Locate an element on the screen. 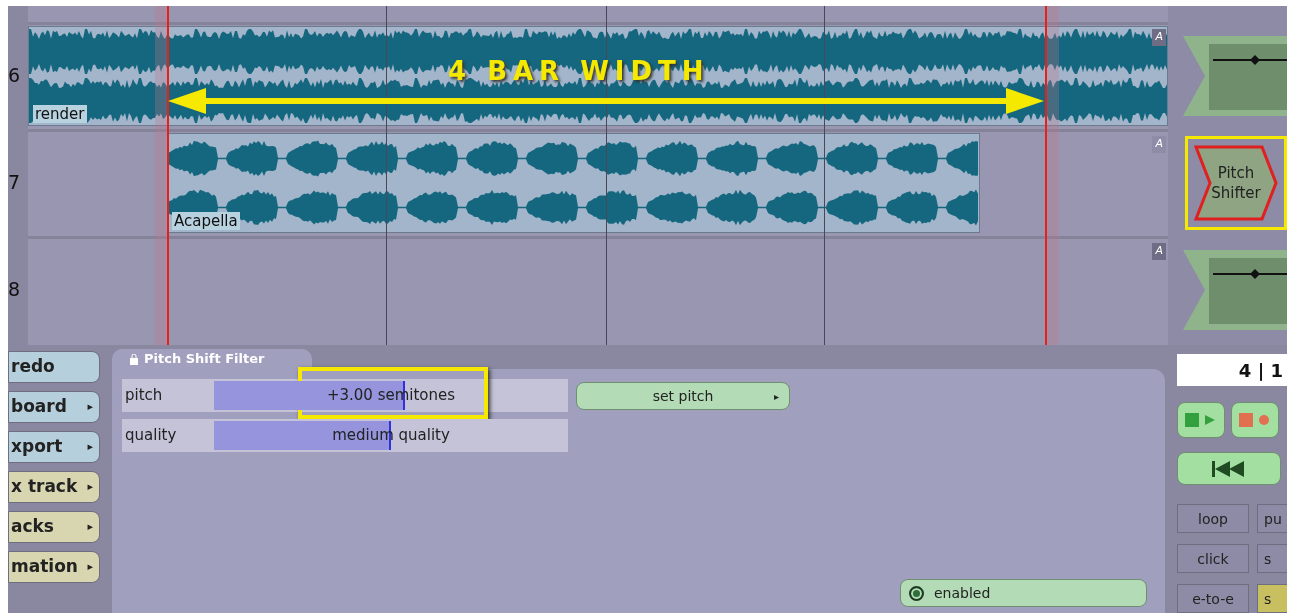 The image size is (1295, 613). clip-name: Acapella is located at coordinates (206, 221).